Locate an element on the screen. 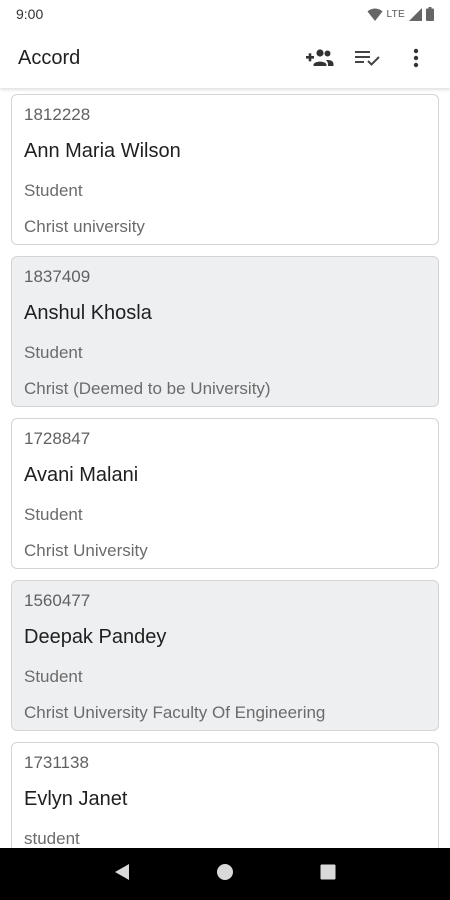 Image resolution: width=450 pixels, height=900 pixels. add-group-icon is located at coordinates (320, 58).